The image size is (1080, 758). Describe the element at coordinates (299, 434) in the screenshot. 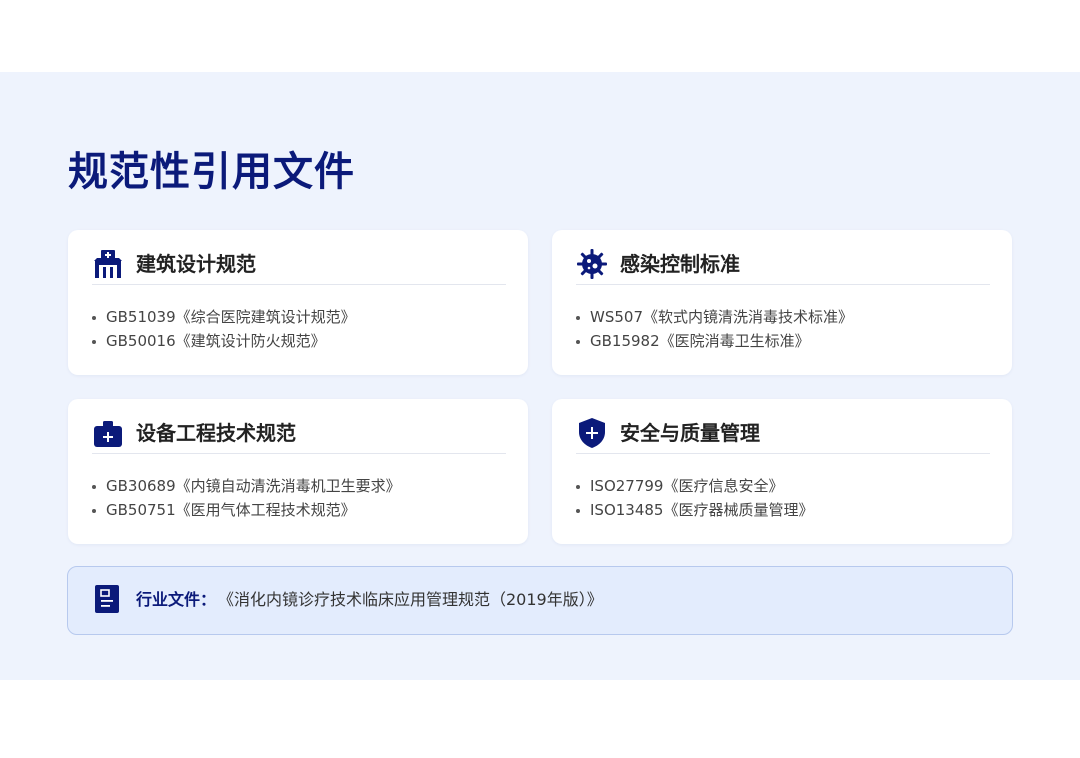

I see `card-header: 设备工程技术规范` at that location.